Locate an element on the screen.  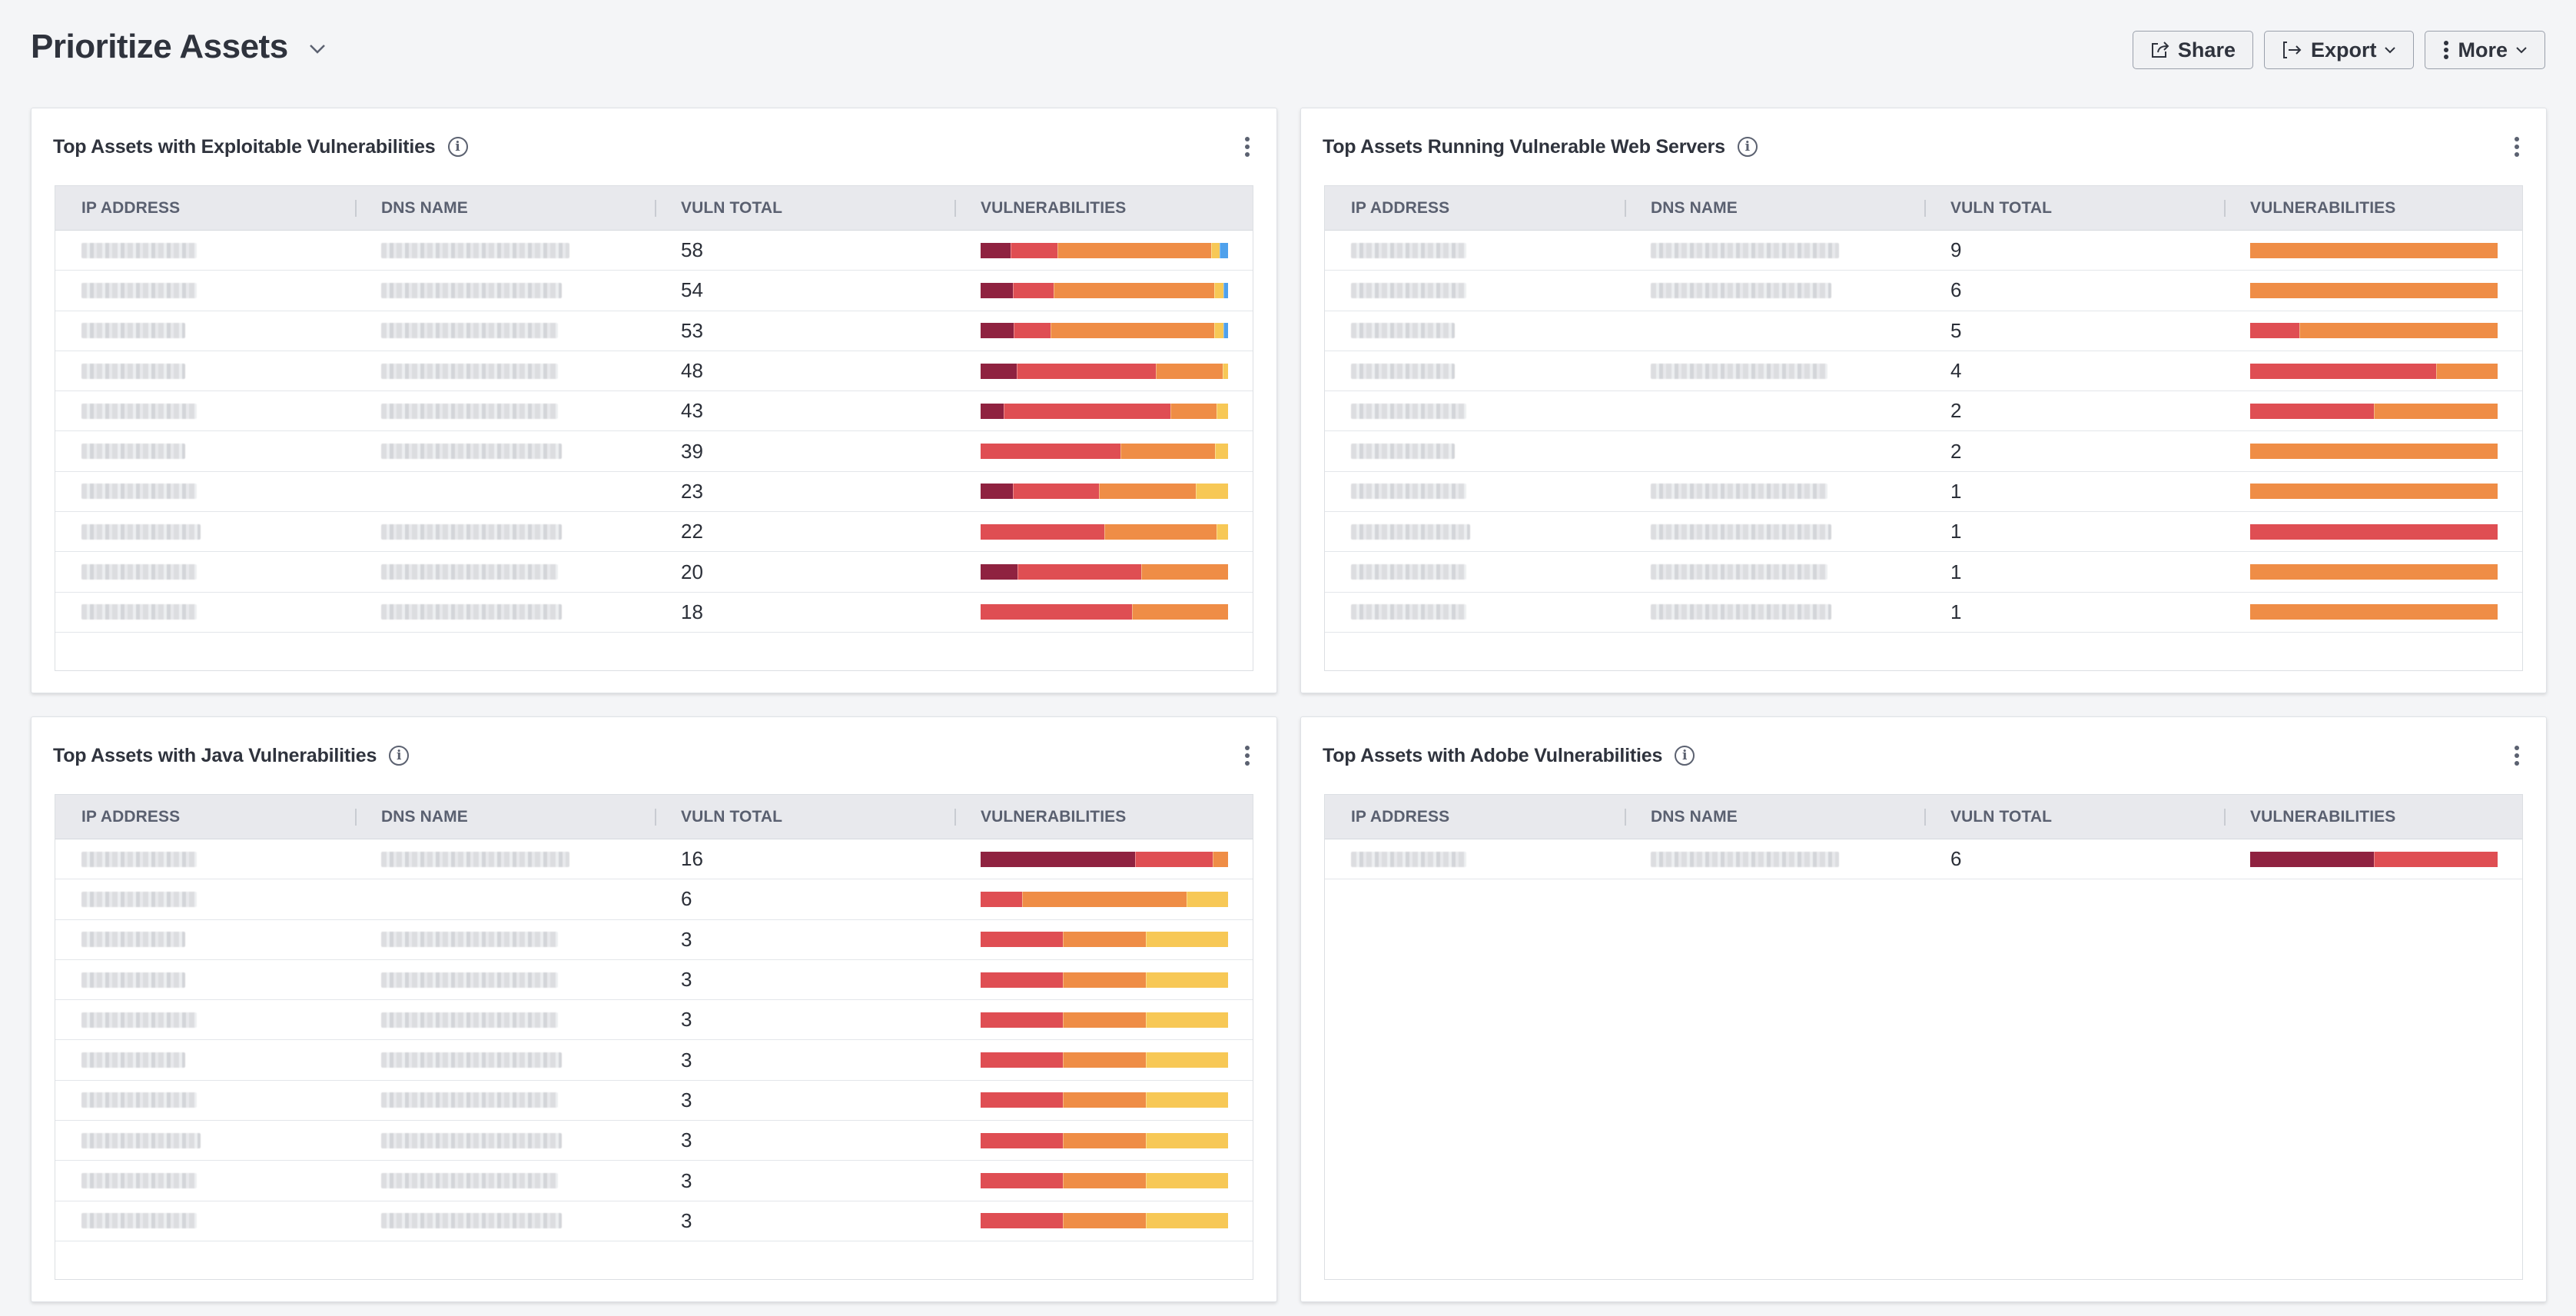
table-row: 53 is located at coordinates (654, 331).